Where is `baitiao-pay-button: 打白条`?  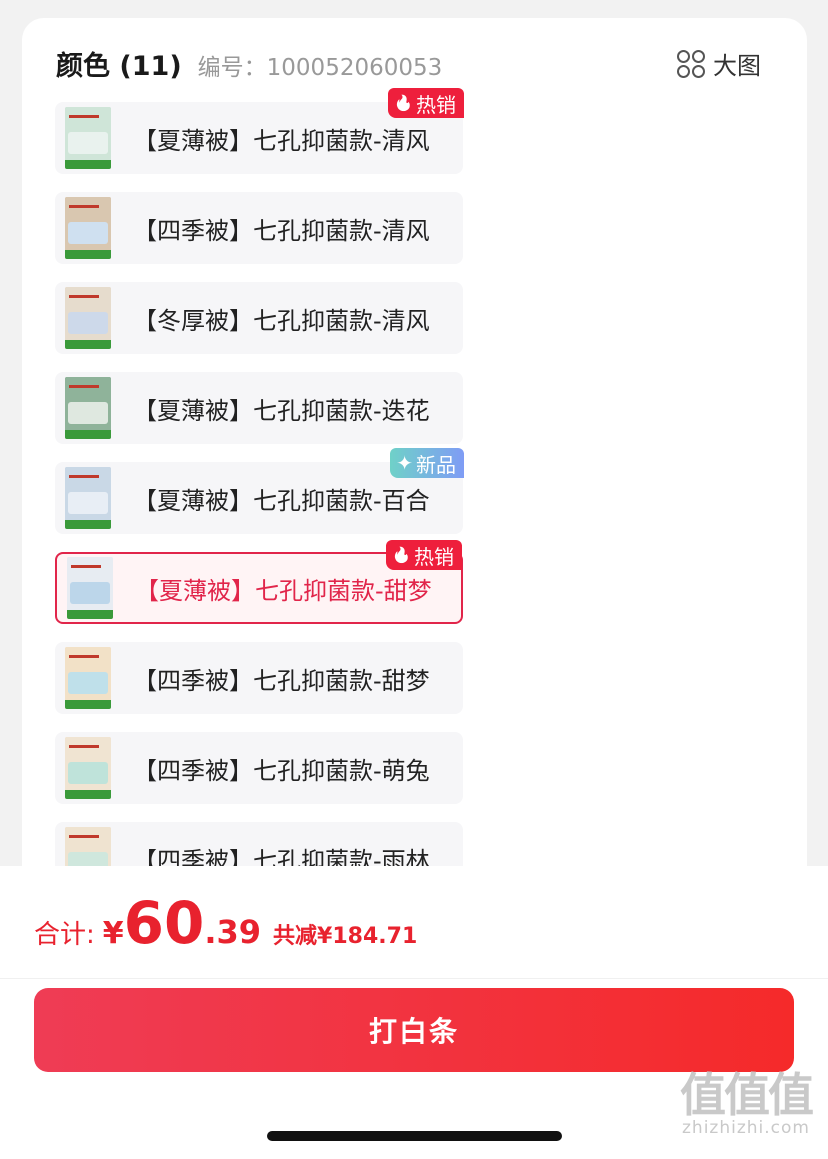
baitiao-pay-button: 打白条 is located at coordinates (414, 1030).